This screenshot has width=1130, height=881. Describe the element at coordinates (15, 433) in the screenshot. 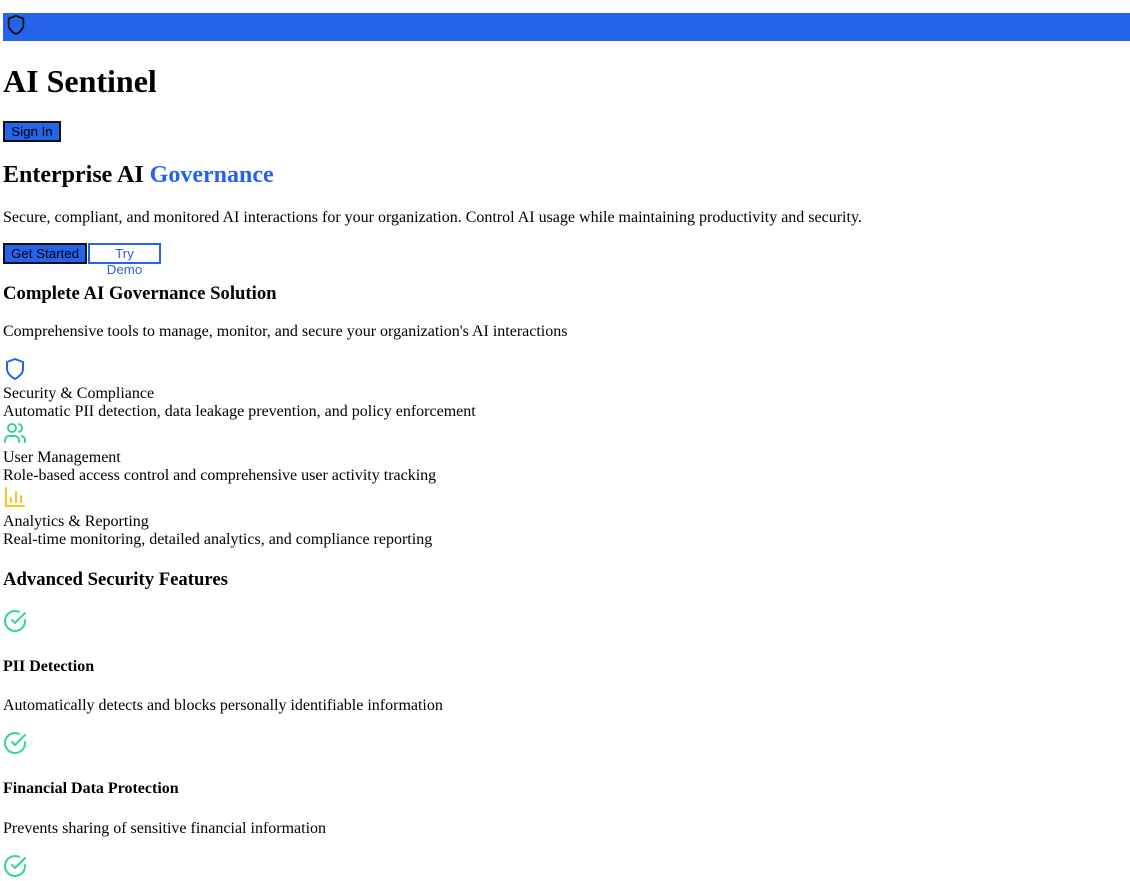

I see `users-icon` at that location.